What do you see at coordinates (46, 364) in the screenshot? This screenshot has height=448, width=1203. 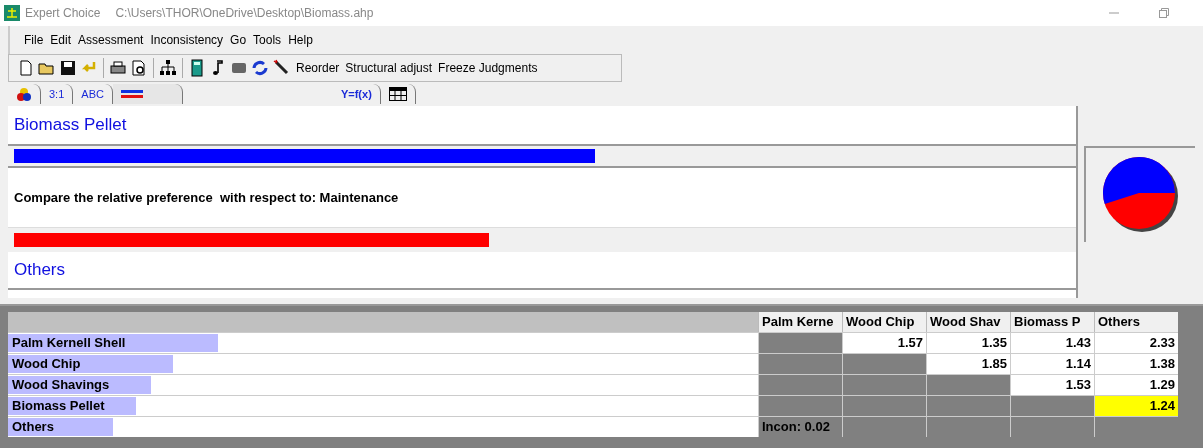 I see `row-label: Wood Chip` at bounding box center [46, 364].